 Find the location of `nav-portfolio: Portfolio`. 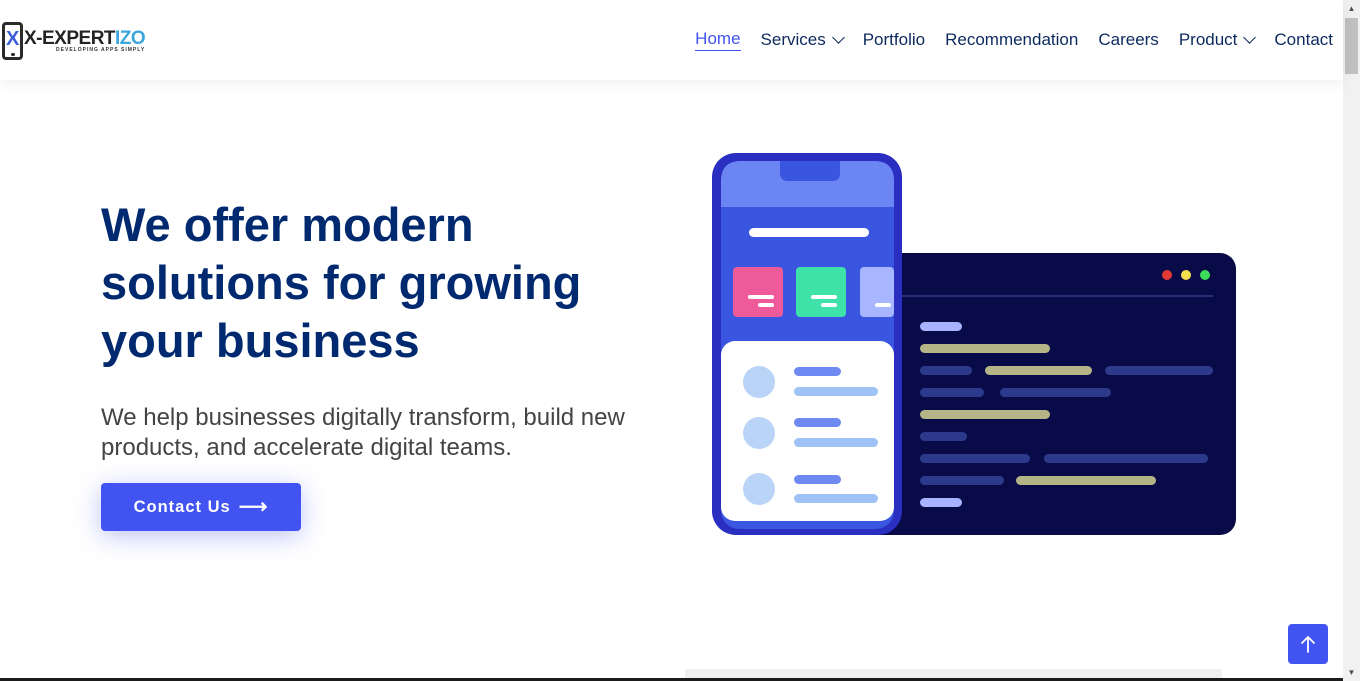

nav-portfolio: Portfolio is located at coordinates (894, 40).